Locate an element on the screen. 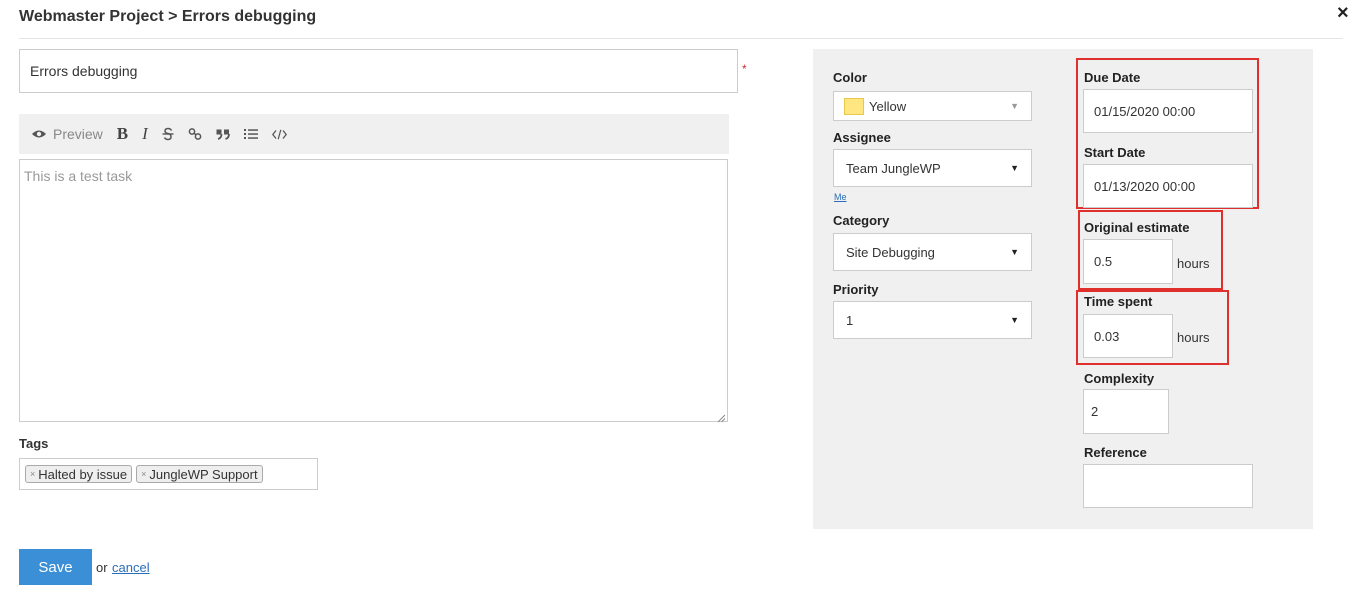  tag-label: Halted by issue is located at coordinates (83, 474).